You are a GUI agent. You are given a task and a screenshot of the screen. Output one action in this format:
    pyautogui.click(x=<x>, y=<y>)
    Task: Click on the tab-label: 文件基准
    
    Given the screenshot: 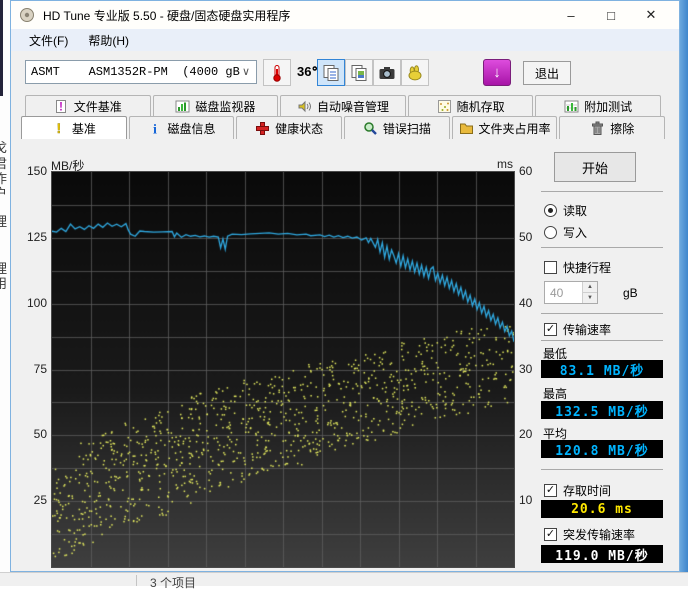 What is the action you would take?
    pyautogui.click(x=97, y=106)
    